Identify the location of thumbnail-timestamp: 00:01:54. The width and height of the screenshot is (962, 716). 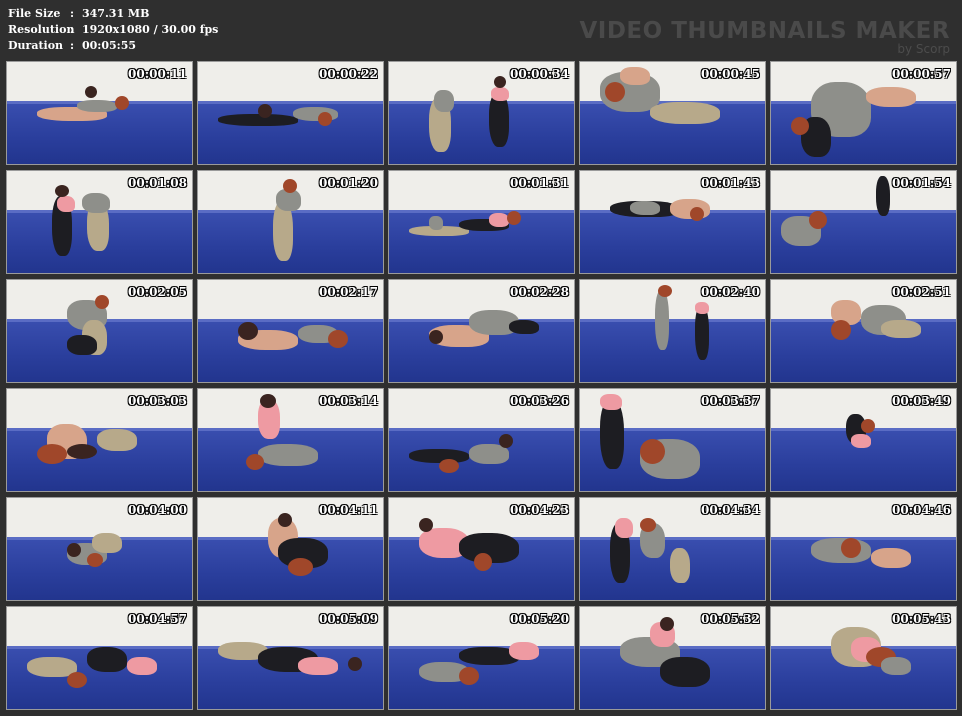
(921, 183).